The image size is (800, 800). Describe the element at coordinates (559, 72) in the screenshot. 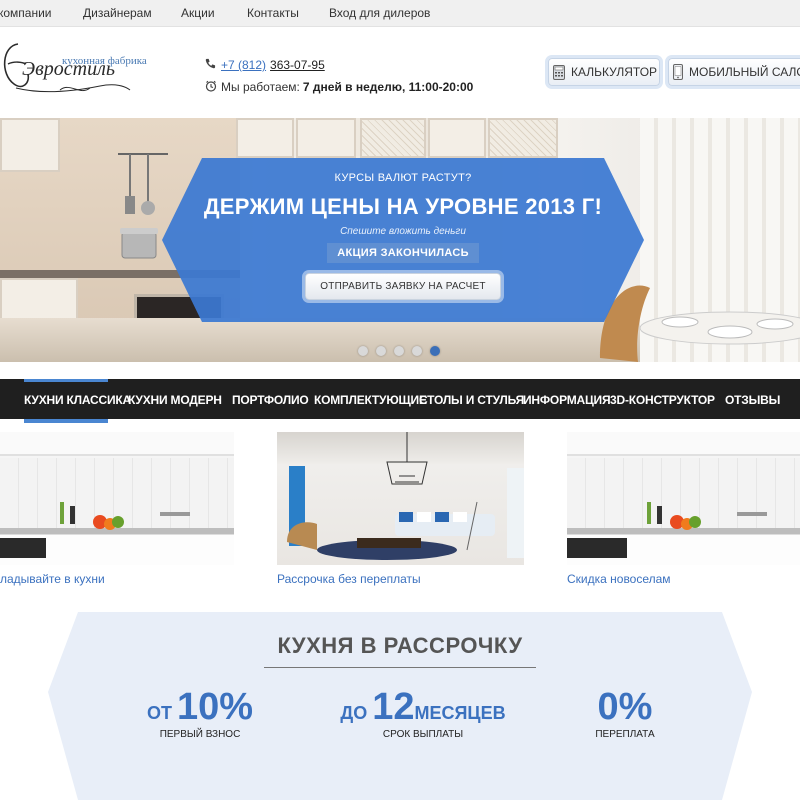

I see `calculator-icon` at that location.